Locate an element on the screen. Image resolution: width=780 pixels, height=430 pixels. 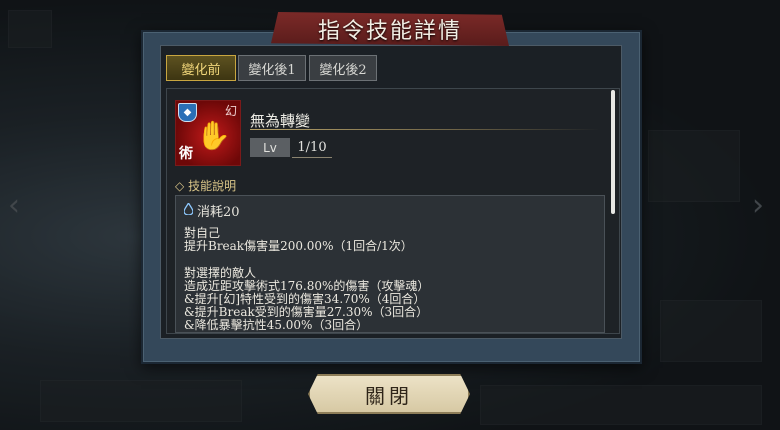
shield-icon: ◆ is located at coordinates (187, 112).